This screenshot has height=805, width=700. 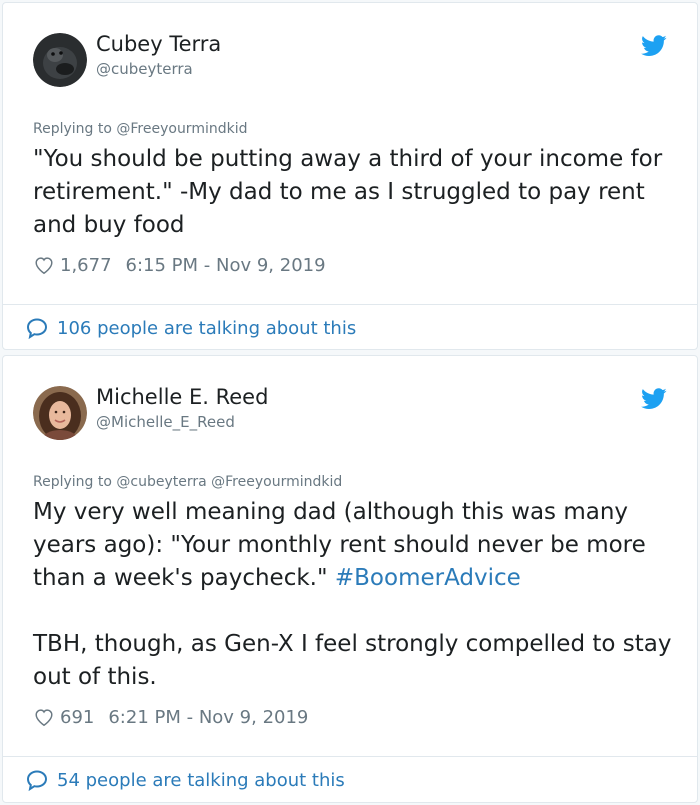 I want to click on talking-link: 106 people are talking about this, so click(x=190, y=328).